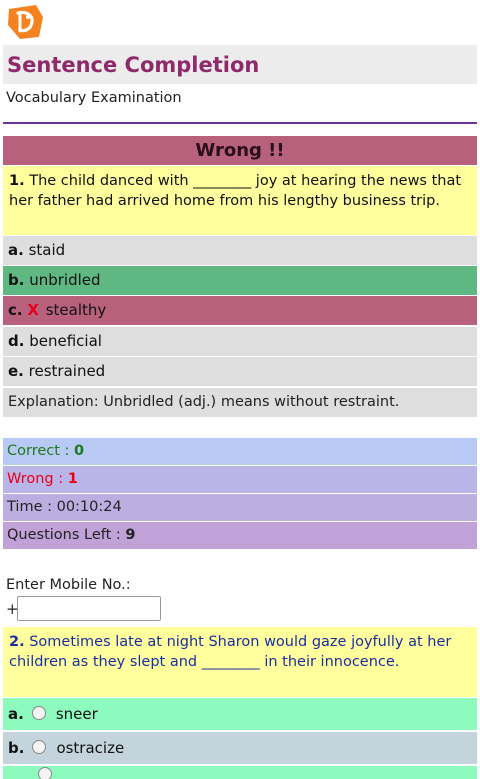 This screenshot has height=779, width=480. I want to click on option-a: a. sneer, so click(240, 714).